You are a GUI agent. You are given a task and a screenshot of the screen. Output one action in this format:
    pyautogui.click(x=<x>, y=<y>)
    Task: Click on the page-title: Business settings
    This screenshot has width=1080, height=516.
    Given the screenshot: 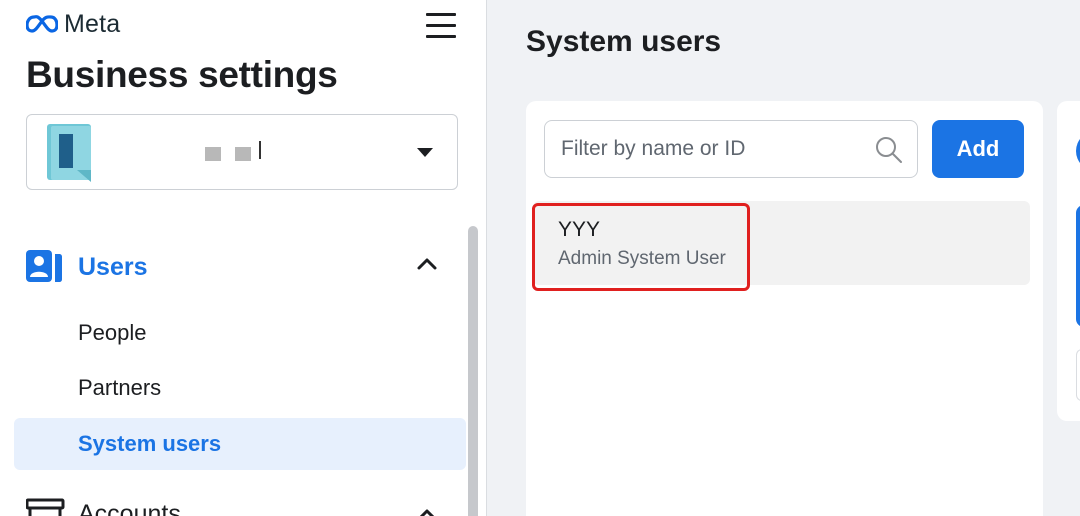 What is the action you would take?
    pyautogui.click(x=182, y=74)
    